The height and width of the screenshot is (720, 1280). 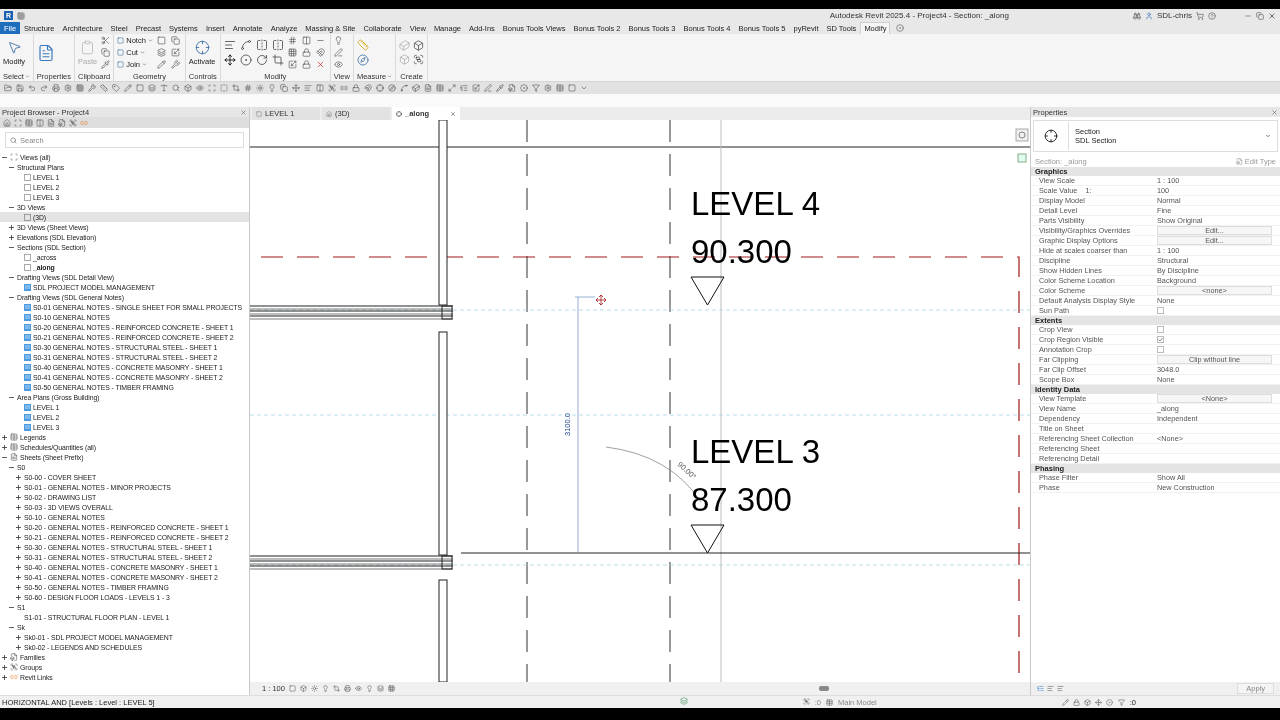 What do you see at coordinates (176, 88) in the screenshot?
I see `zoom-icon` at bounding box center [176, 88].